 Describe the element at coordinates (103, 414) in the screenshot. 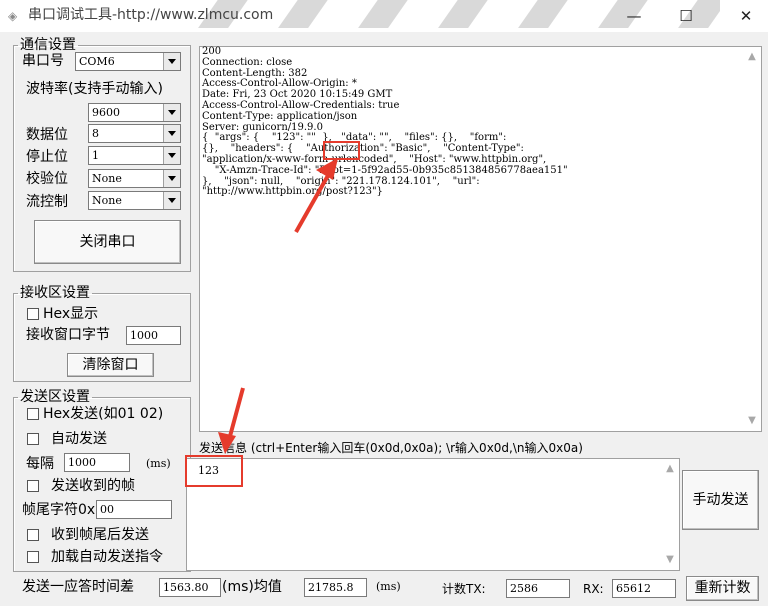

I see `hex-send-label: Hex发送(如01 02)` at that location.